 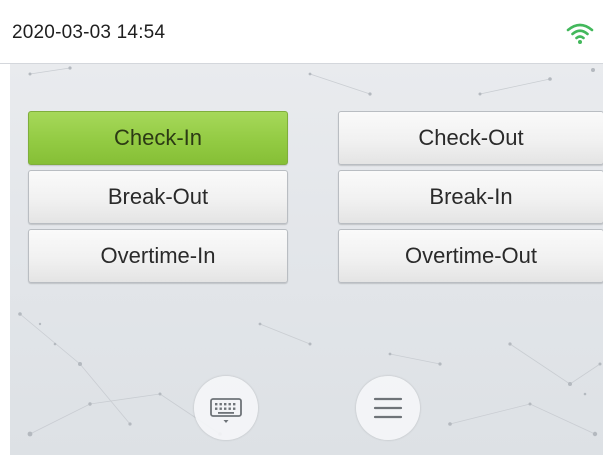 What do you see at coordinates (158, 256) in the screenshot?
I see `overtime-in-button: Overtime-In` at bounding box center [158, 256].